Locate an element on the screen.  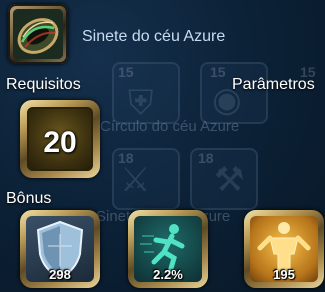
bonus-tile-speed: 2.2% is located at coordinates (168, 249).